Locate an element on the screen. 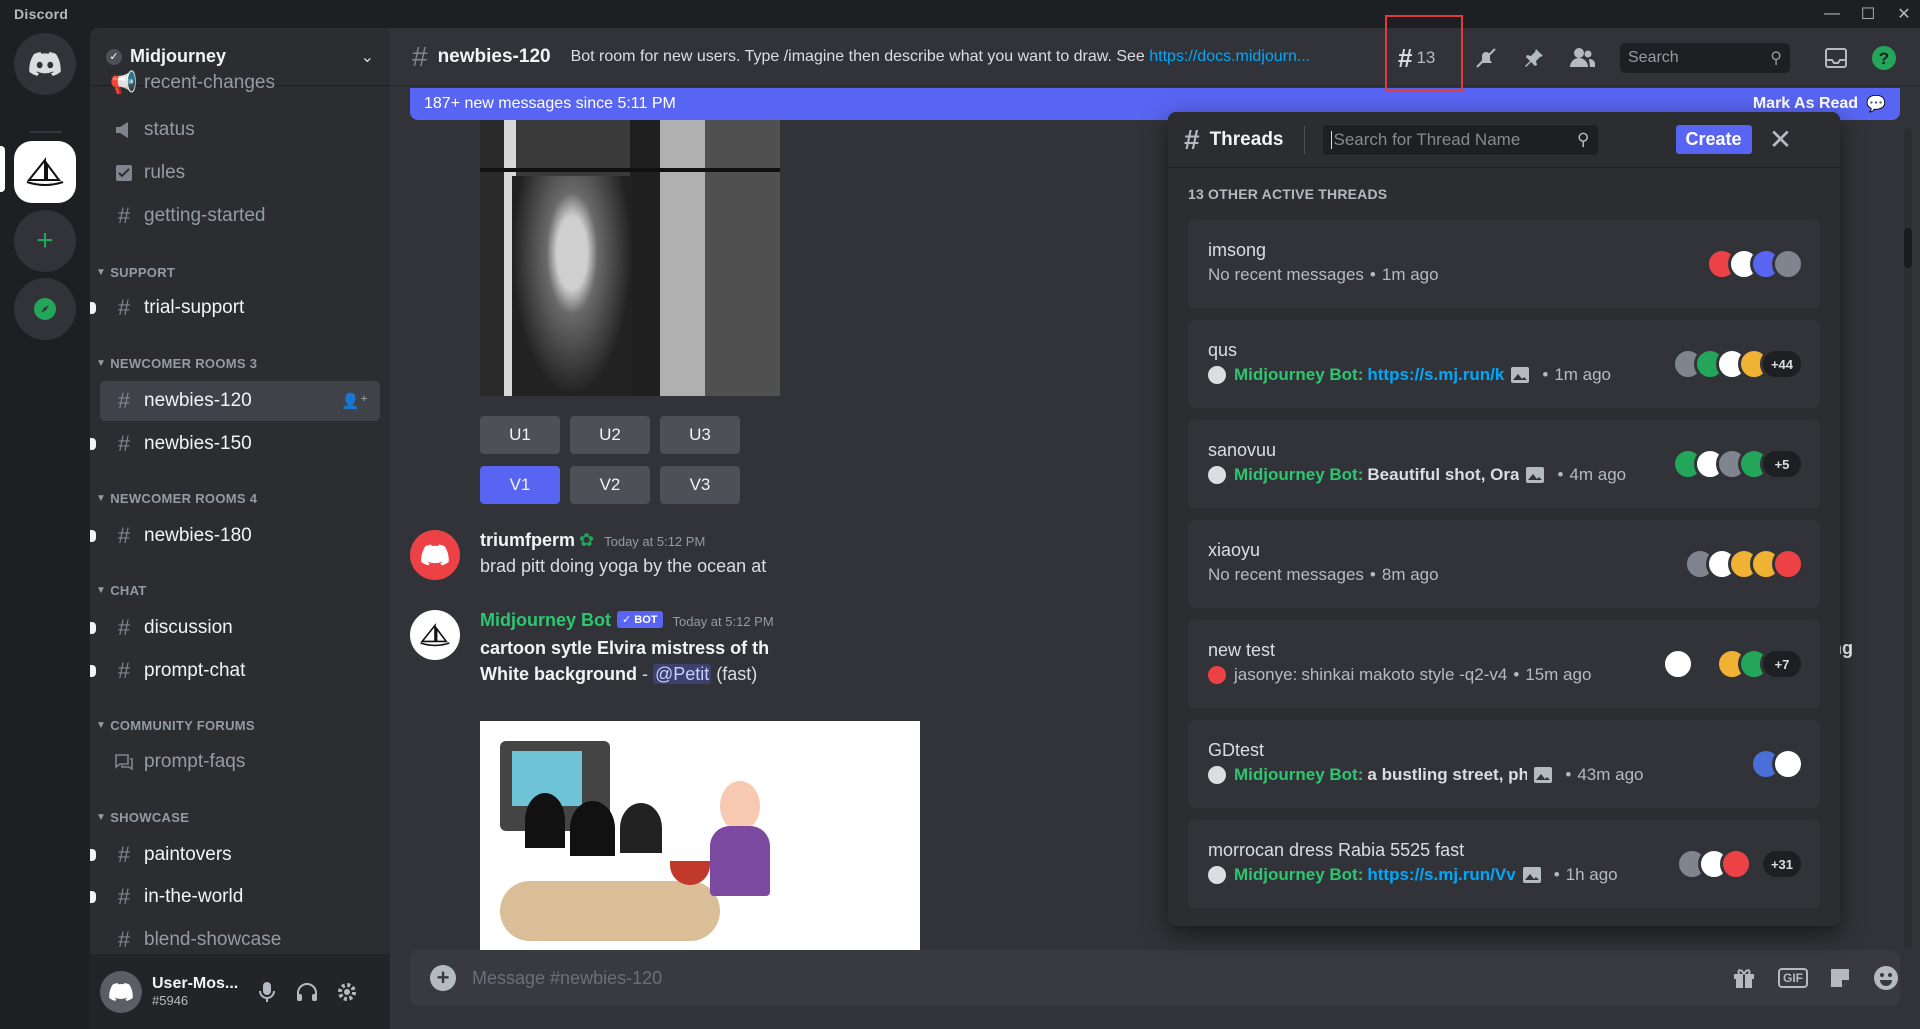 The height and width of the screenshot is (1029, 1920). channel-newbies-120: #​ newbies-120 👤⁺ is located at coordinates (240, 401).